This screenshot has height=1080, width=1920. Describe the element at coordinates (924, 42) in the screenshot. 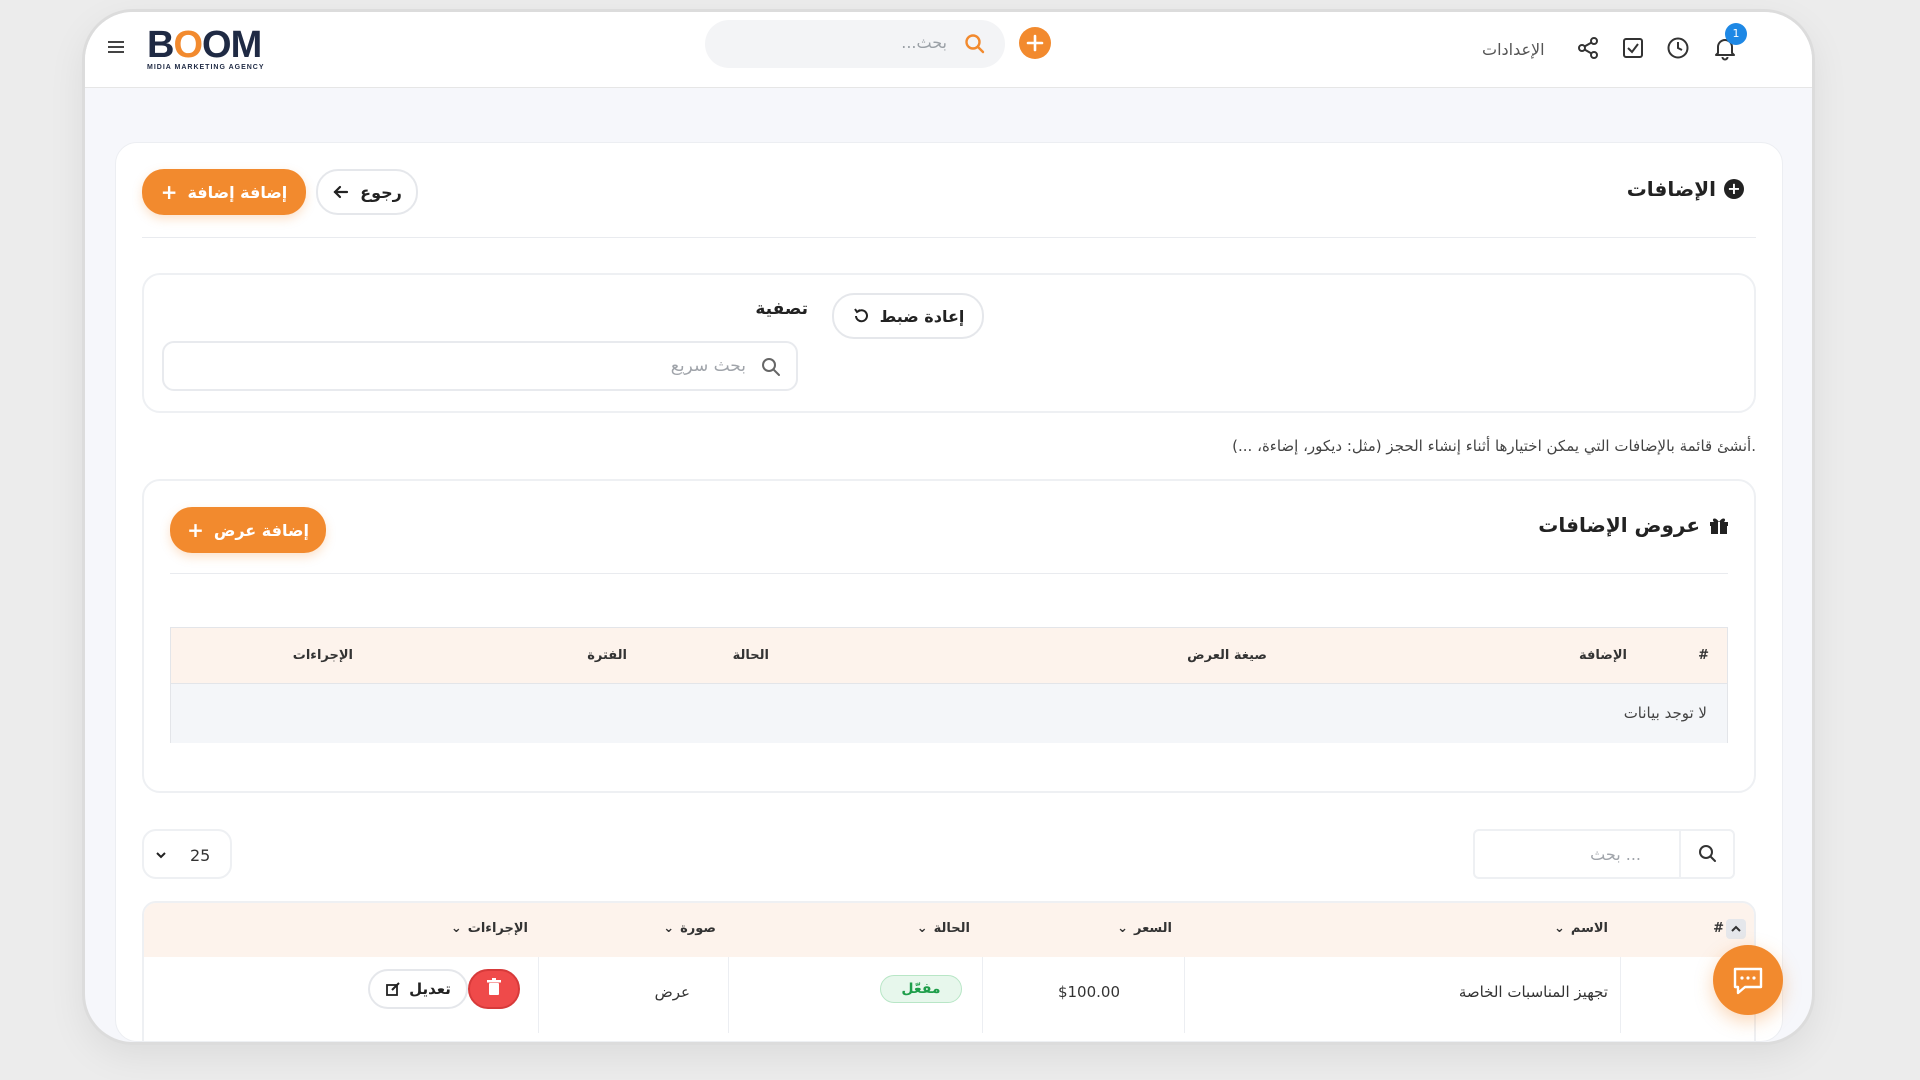

I see `global-search-placeholder: ...بحث` at that location.